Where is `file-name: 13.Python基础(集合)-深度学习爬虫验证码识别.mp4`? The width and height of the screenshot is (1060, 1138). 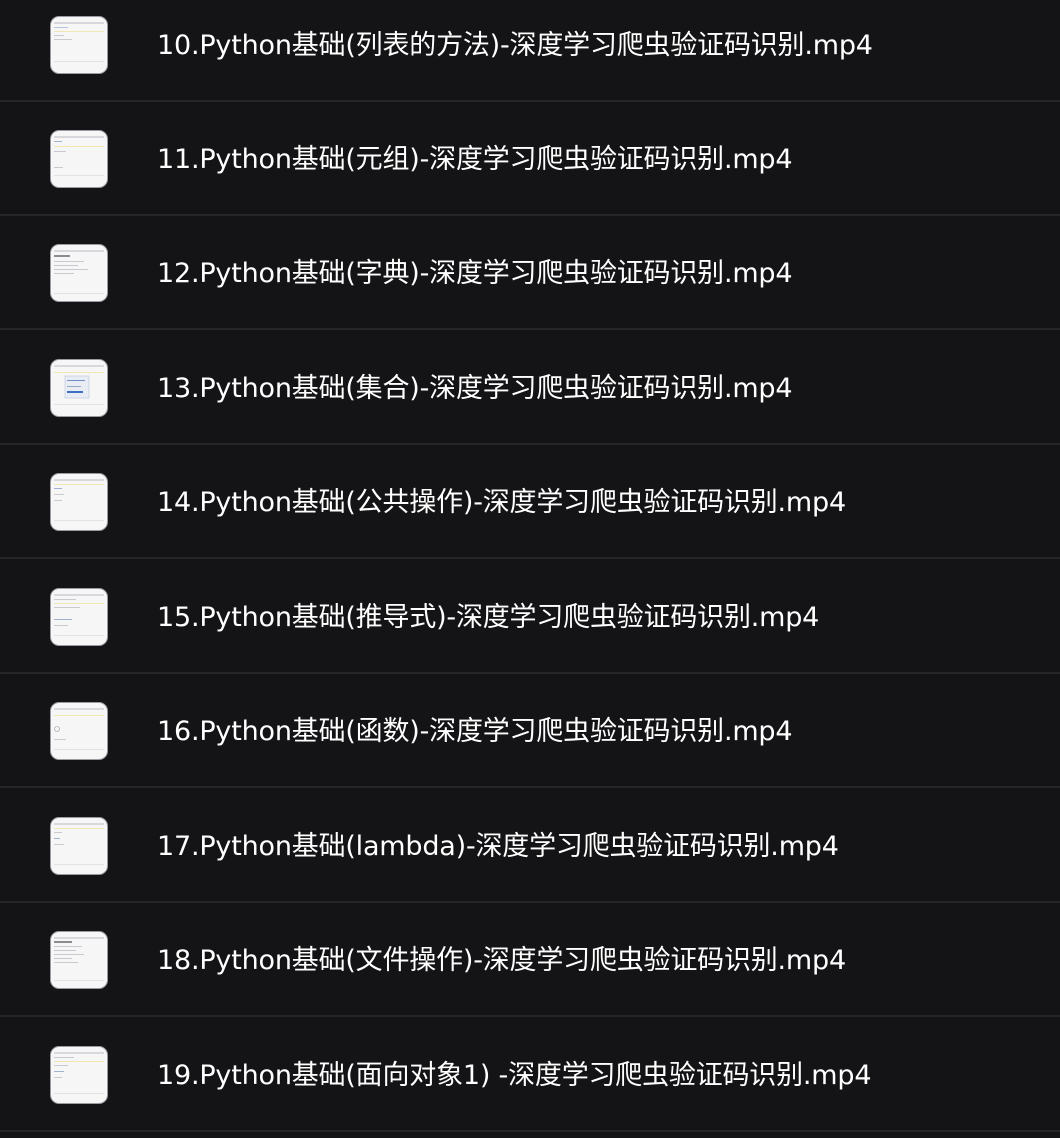 file-name: 13.Python基础(集合)-深度学习爬虫验证码识别.mp4 is located at coordinates (475, 388).